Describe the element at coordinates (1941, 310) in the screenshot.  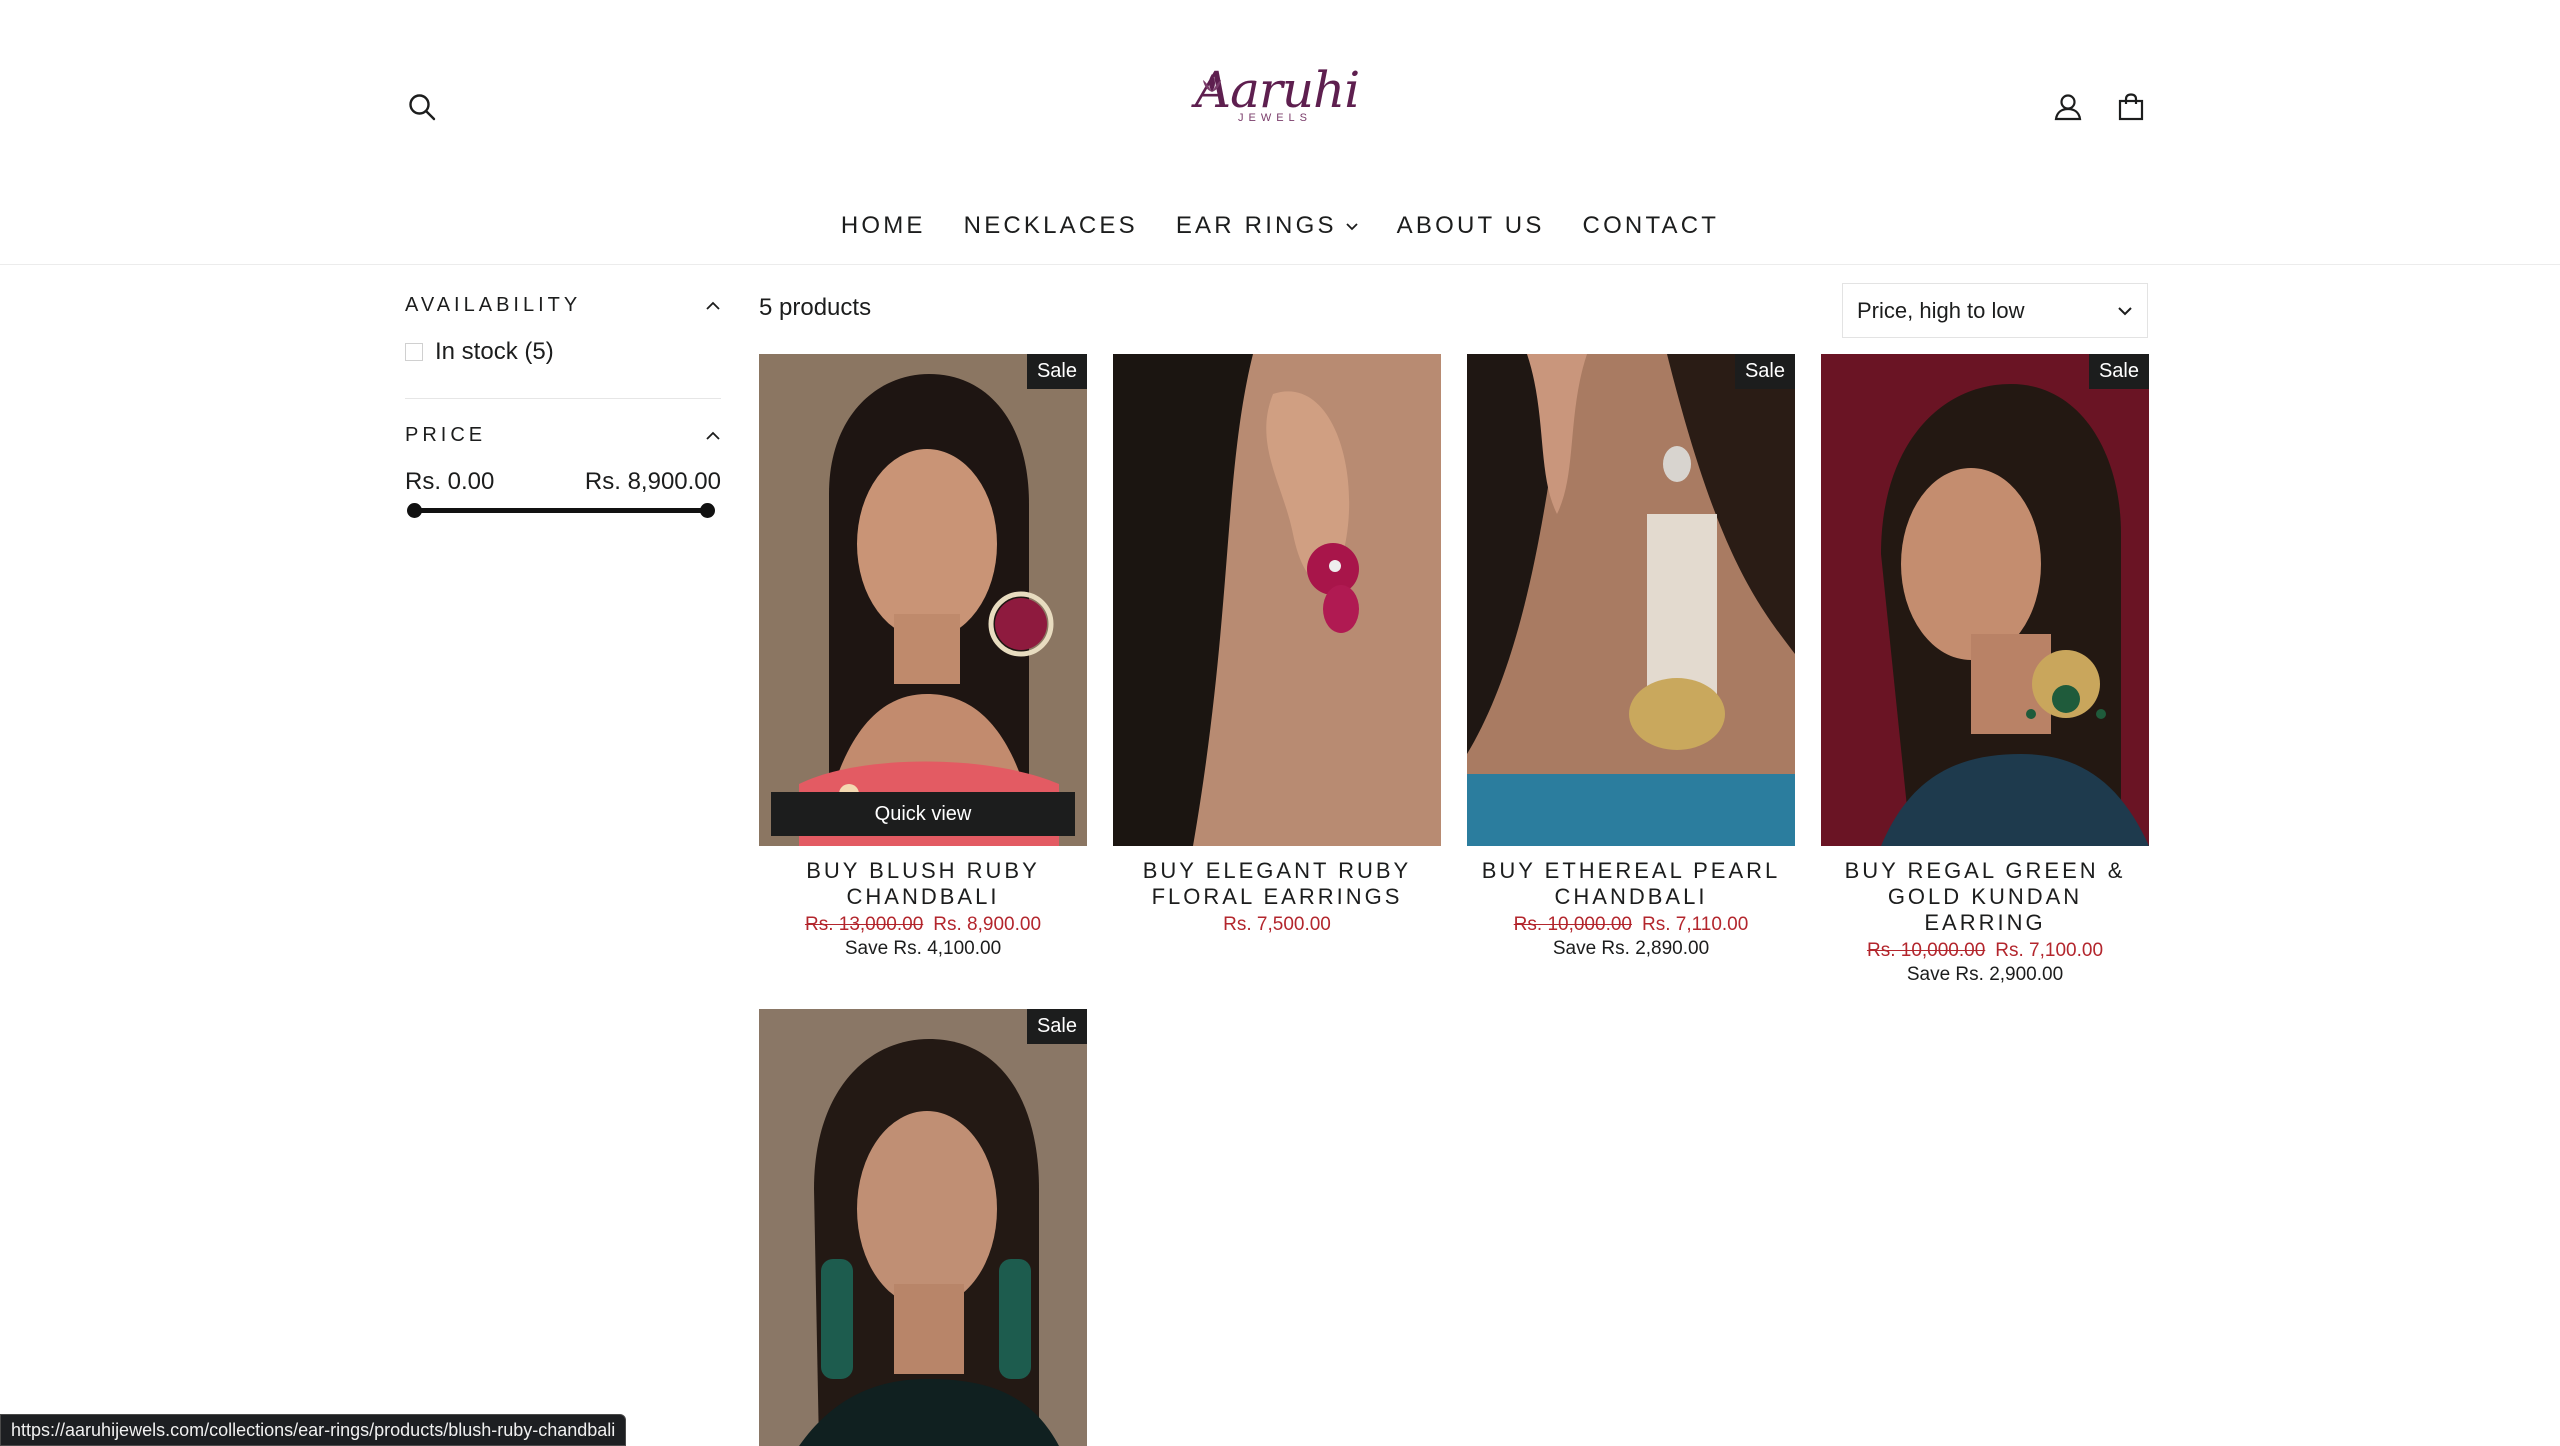
I see `sort-selected-value: Price, high to low` at that location.